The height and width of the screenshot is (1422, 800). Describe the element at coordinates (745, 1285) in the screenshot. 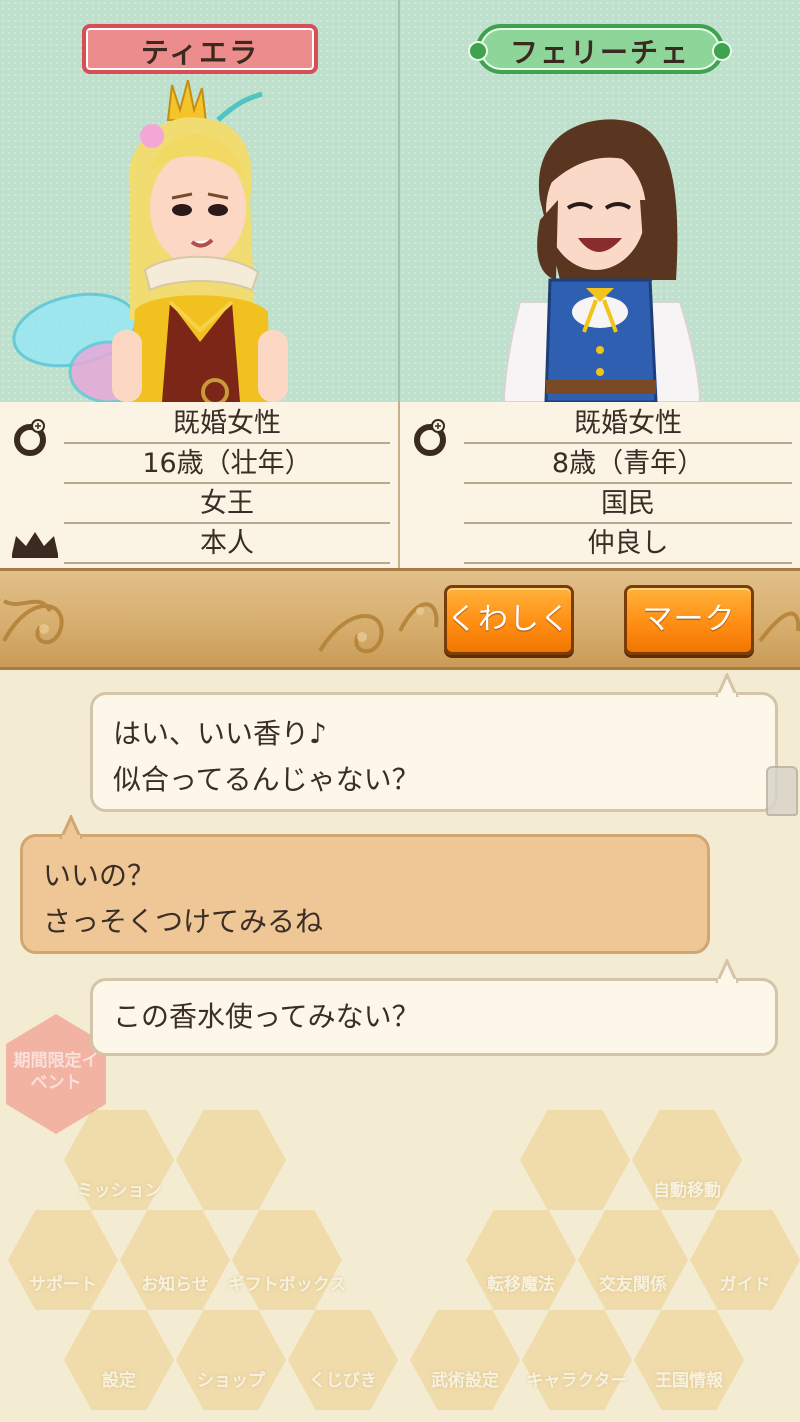

I see `menu-item-guide: ガイド` at that location.